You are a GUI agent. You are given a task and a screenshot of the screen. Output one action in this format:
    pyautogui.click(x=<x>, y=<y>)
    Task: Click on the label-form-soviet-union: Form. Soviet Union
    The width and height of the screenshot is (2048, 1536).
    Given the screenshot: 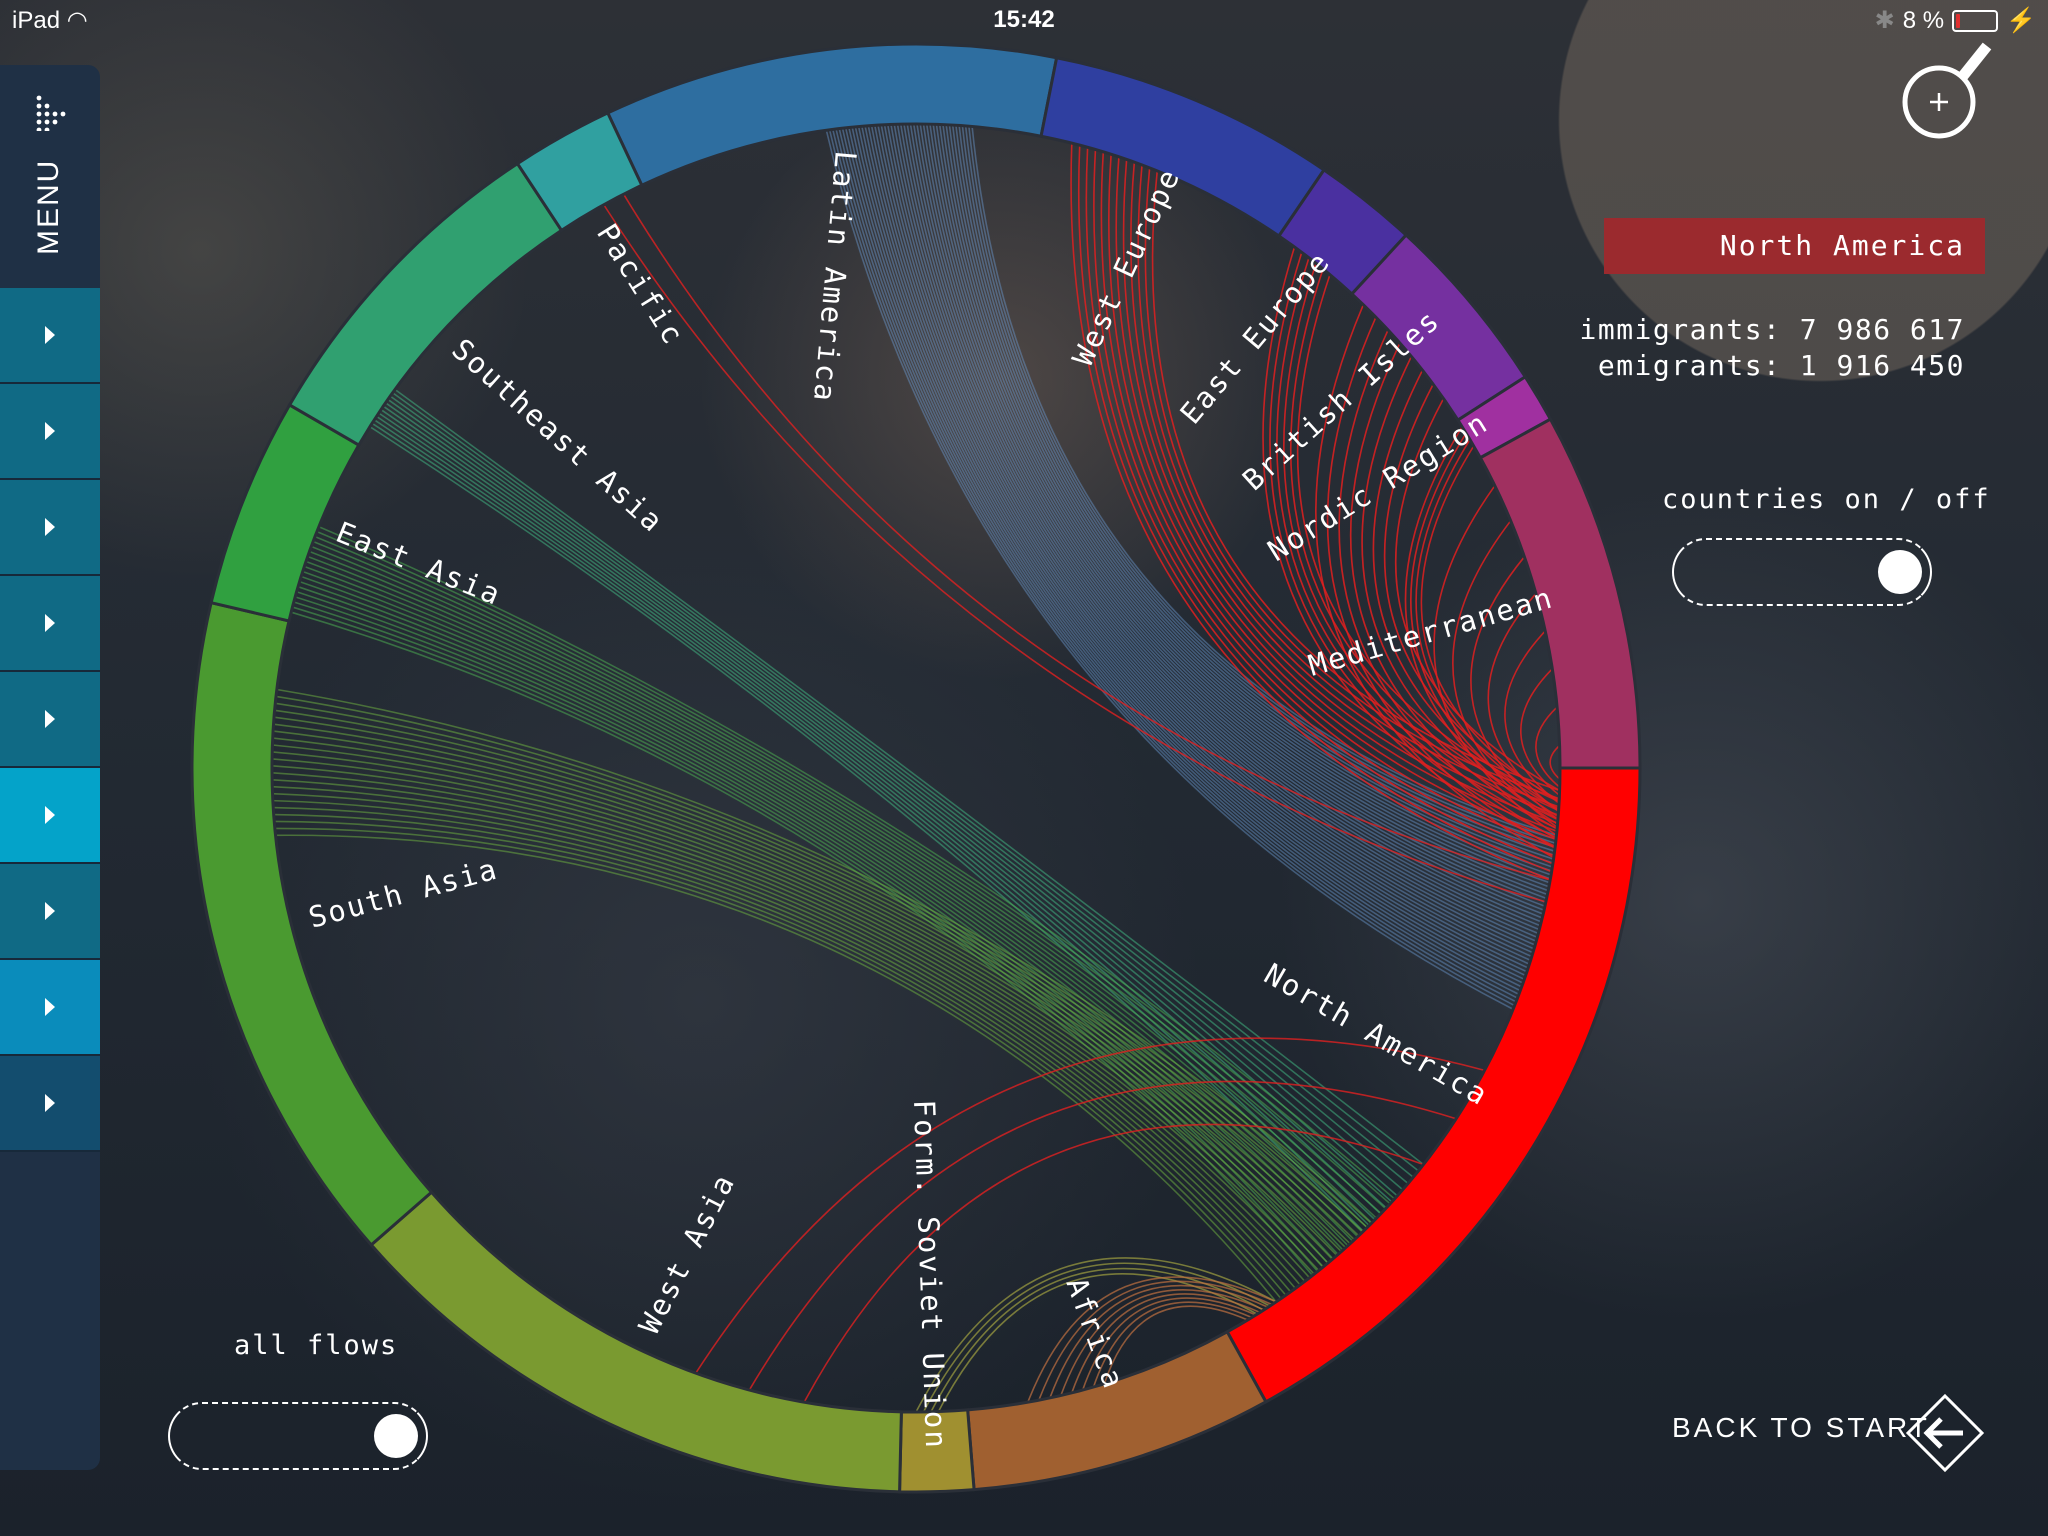 What is the action you would take?
    pyautogui.click(x=930, y=1274)
    